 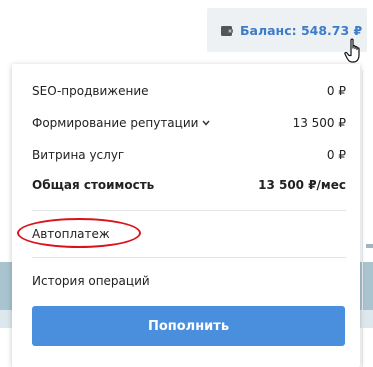 What do you see at coordinates (189, 91) in the screenshot?
I see `service-row-seo: SEO-продвижение 0 ₽` at bounding box center [189, 91].